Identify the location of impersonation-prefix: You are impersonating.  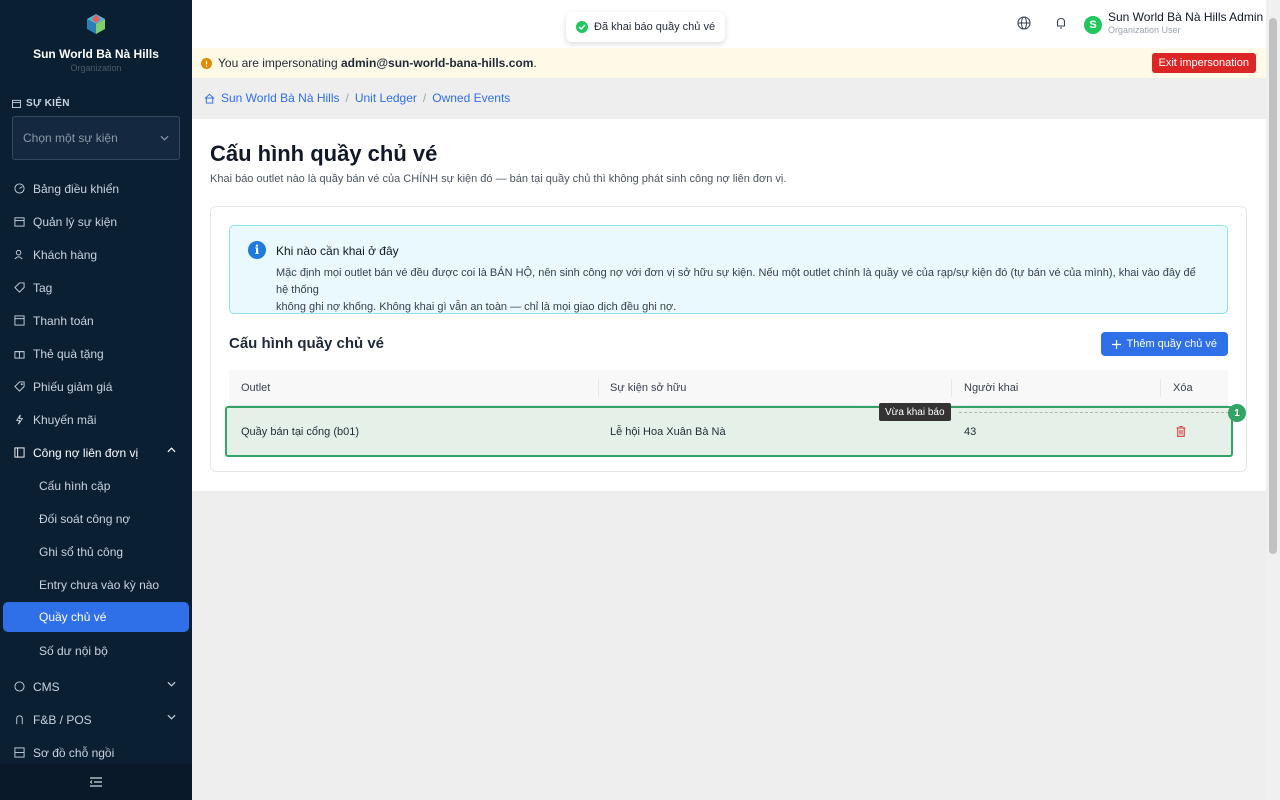
(278, 63).